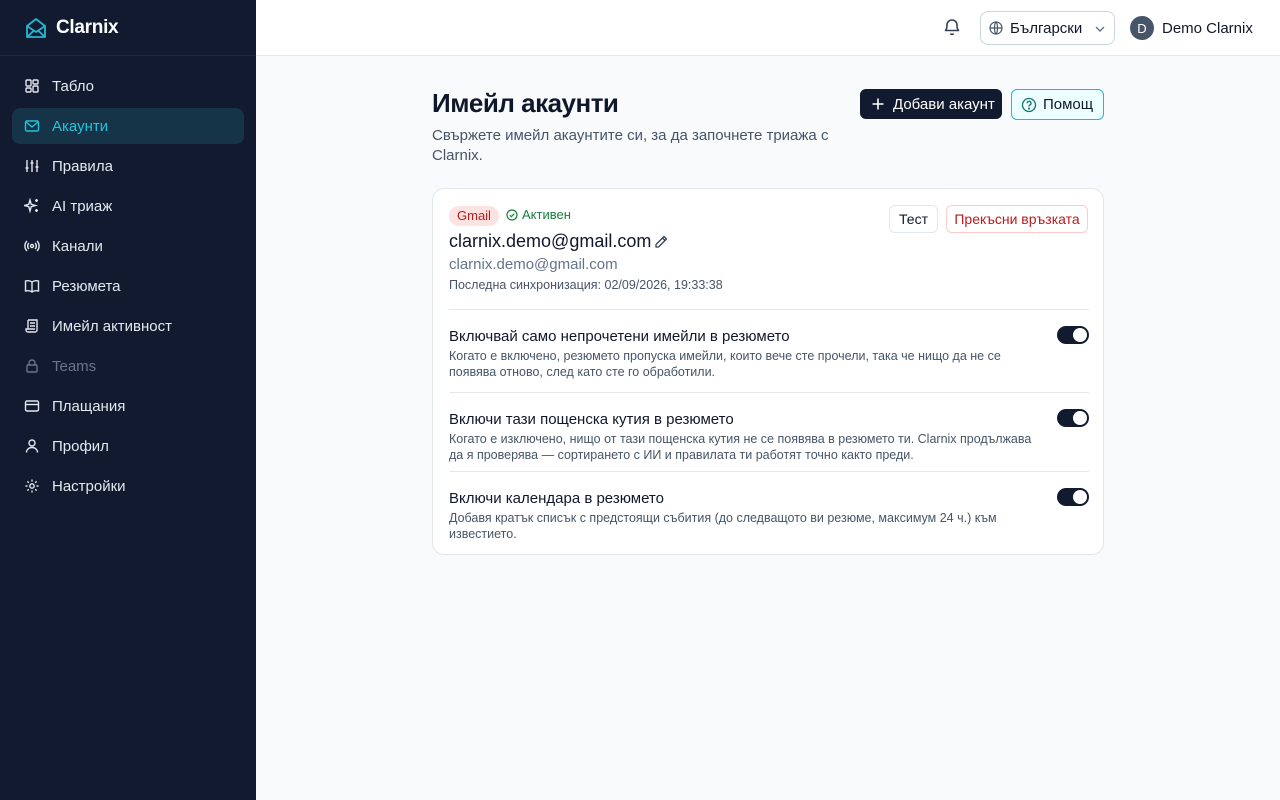 The width and height of the screenshot is (1280, 800). What do you see at coordinates (591, 419) in the screenshot?
I see `setting-title: Включи тази пощенска кутия в резюмето` at bounding box center [591, 419].